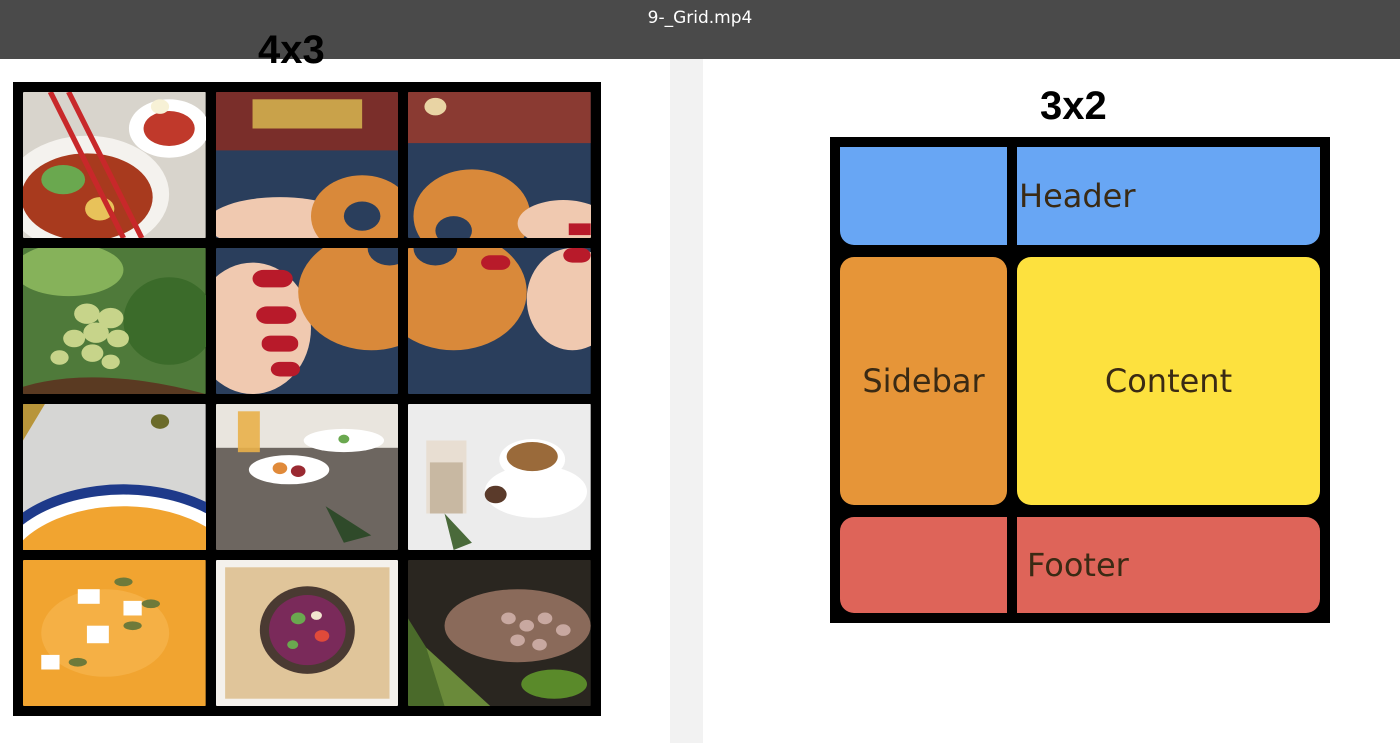 Image resolution: width=1400 pixels, height=743 pixels. What do you see at coordinates (1168, 196) in the screenshot?
I see `header-cell: Header` at bounding box center [1168, 196].